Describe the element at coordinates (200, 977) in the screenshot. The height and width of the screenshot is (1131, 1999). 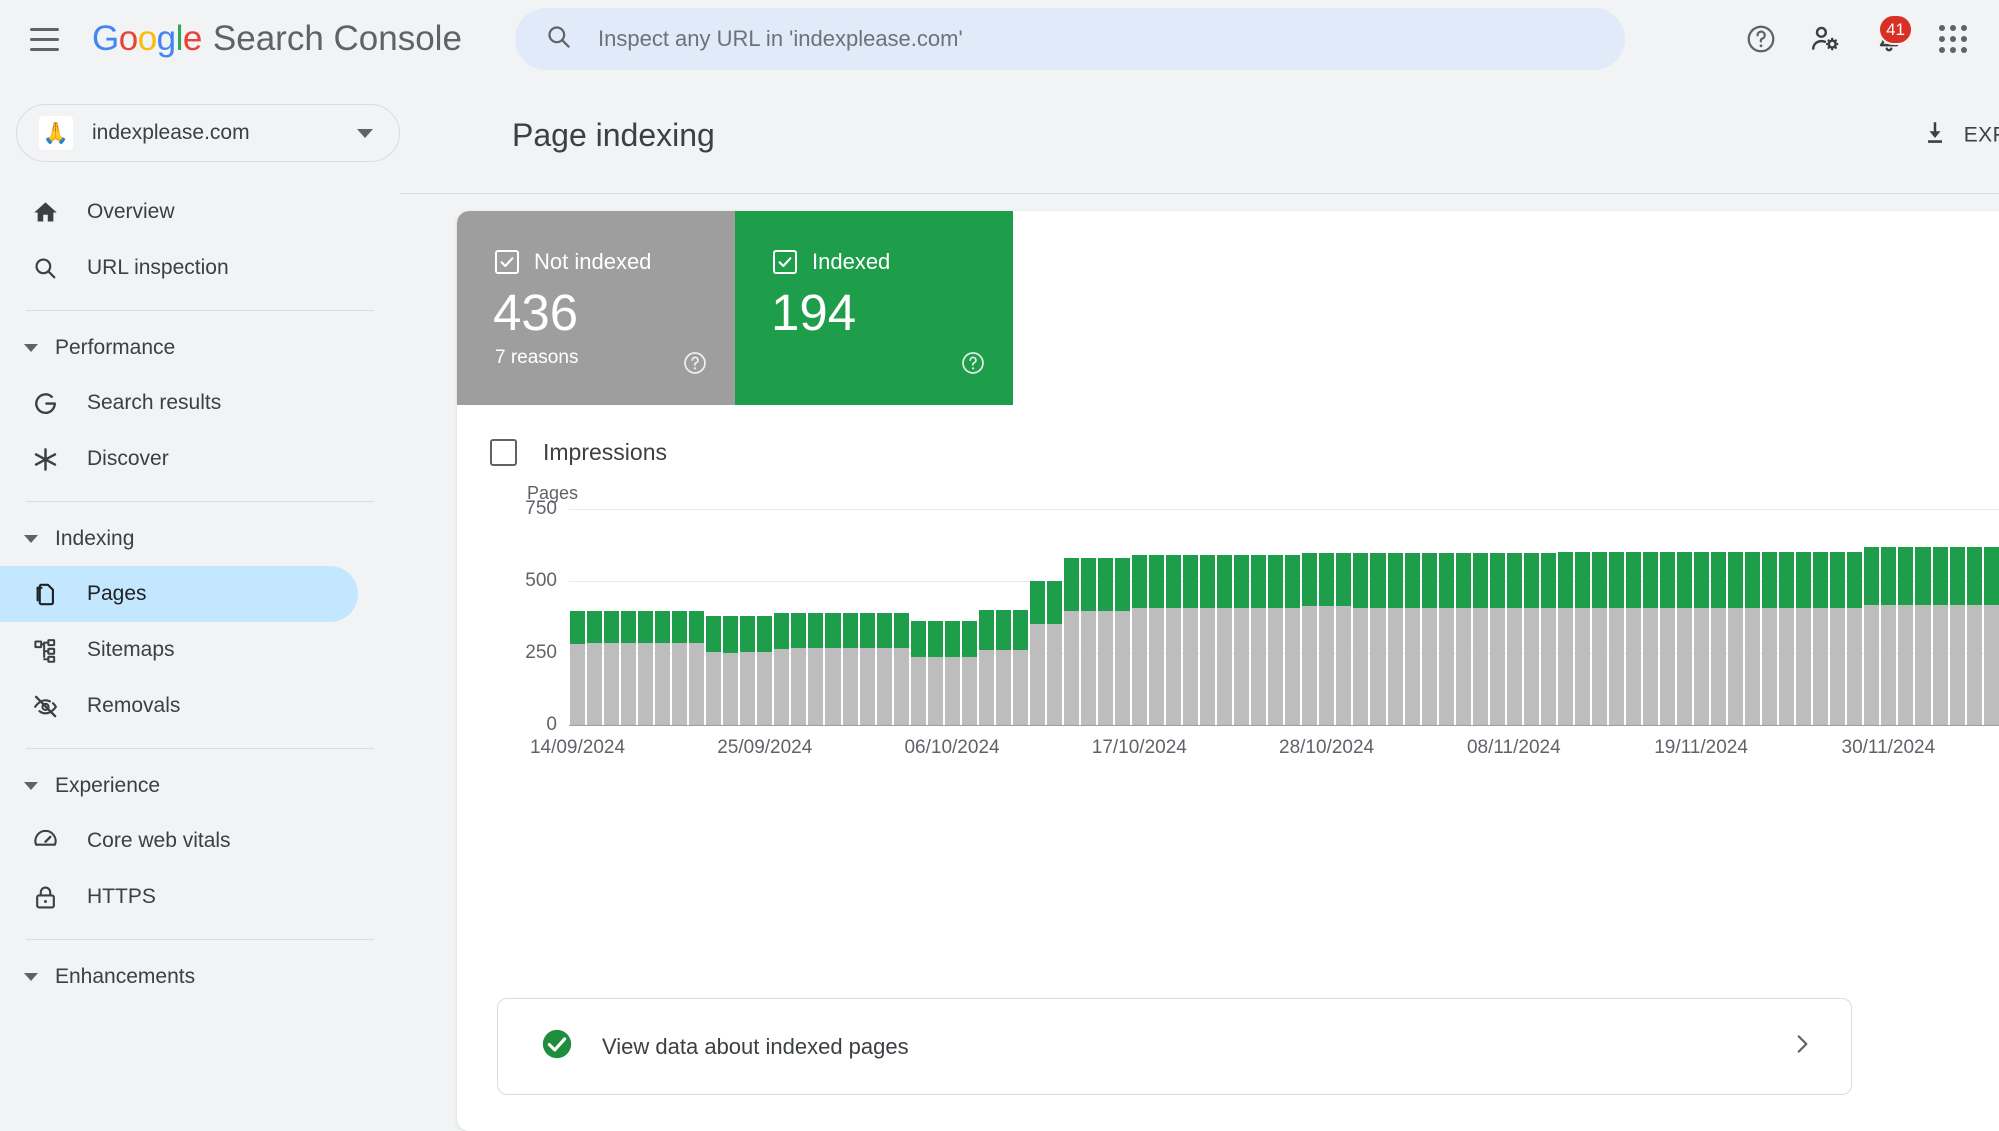
I see `sidebar-section-enhancements: Enhancements` at that location.